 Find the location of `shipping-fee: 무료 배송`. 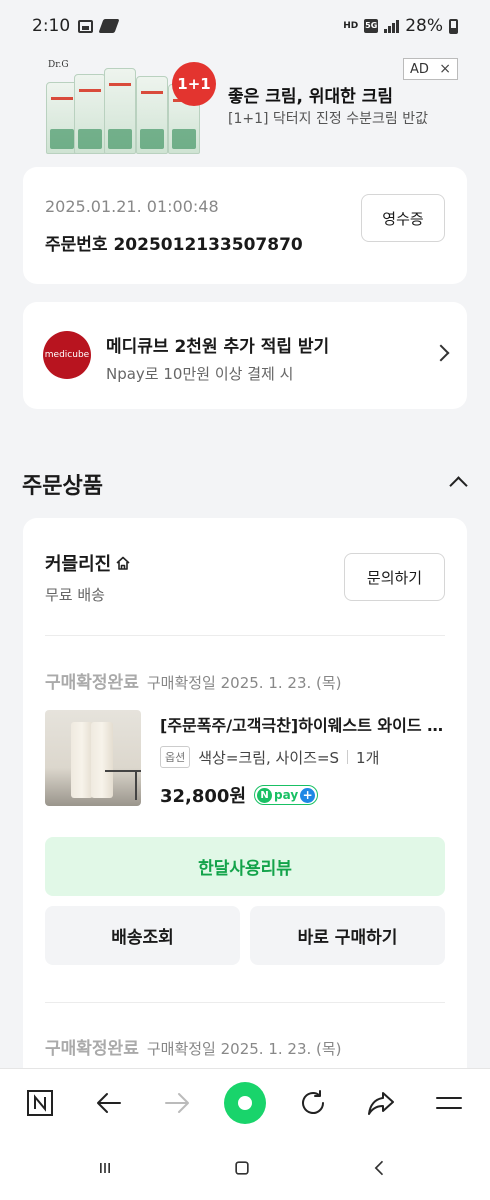

shipping-fee: 무료 배송 is located at coordinates (75, 595).